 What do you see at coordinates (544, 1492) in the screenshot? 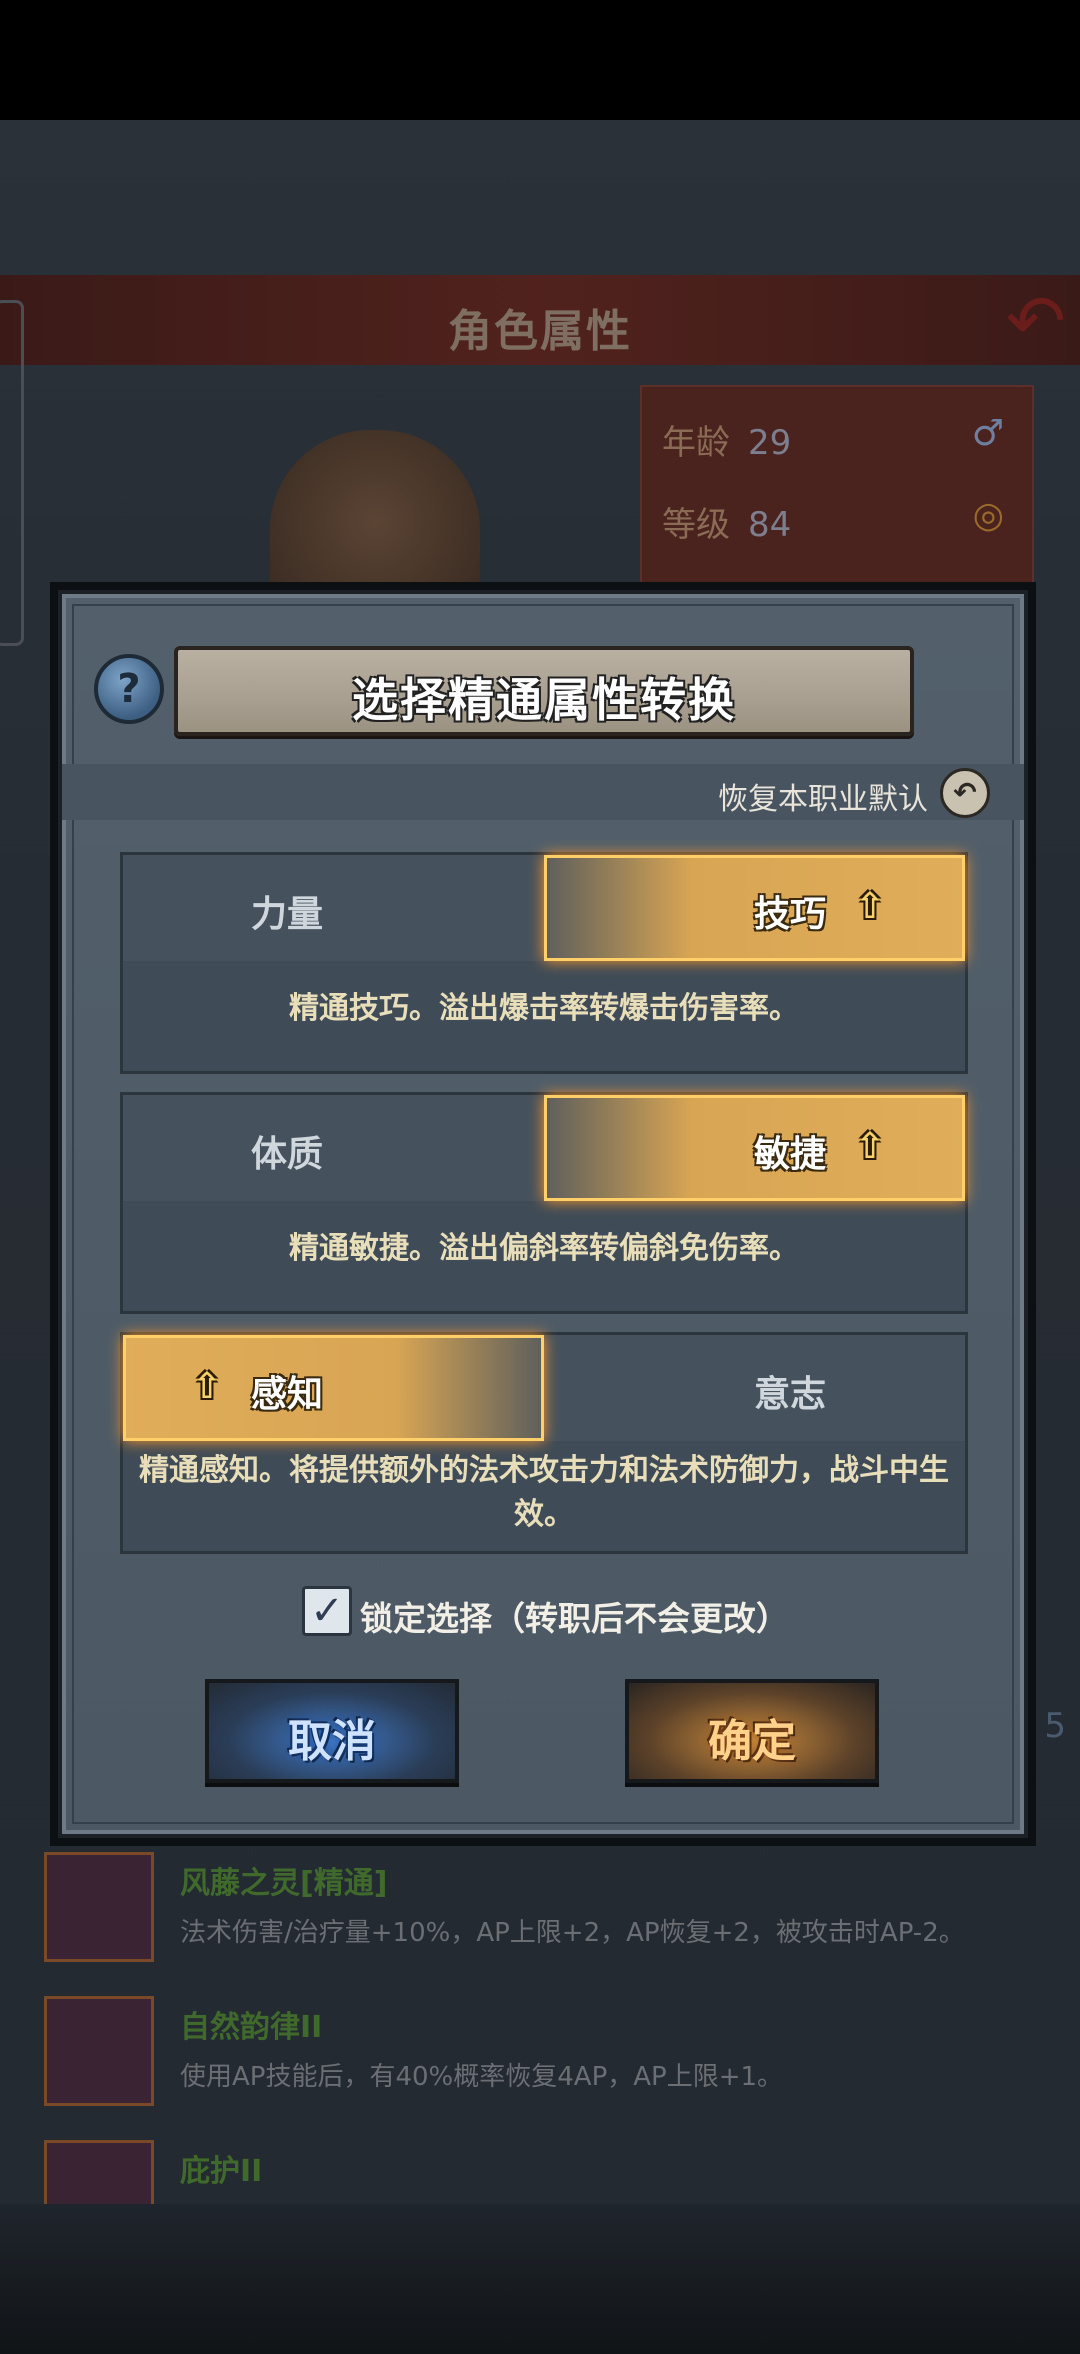
I see `option-description: 精通感知。将提供额外的法术攻击力和法术防御力，战斗中生效。` at bounding box center [544, 1492].